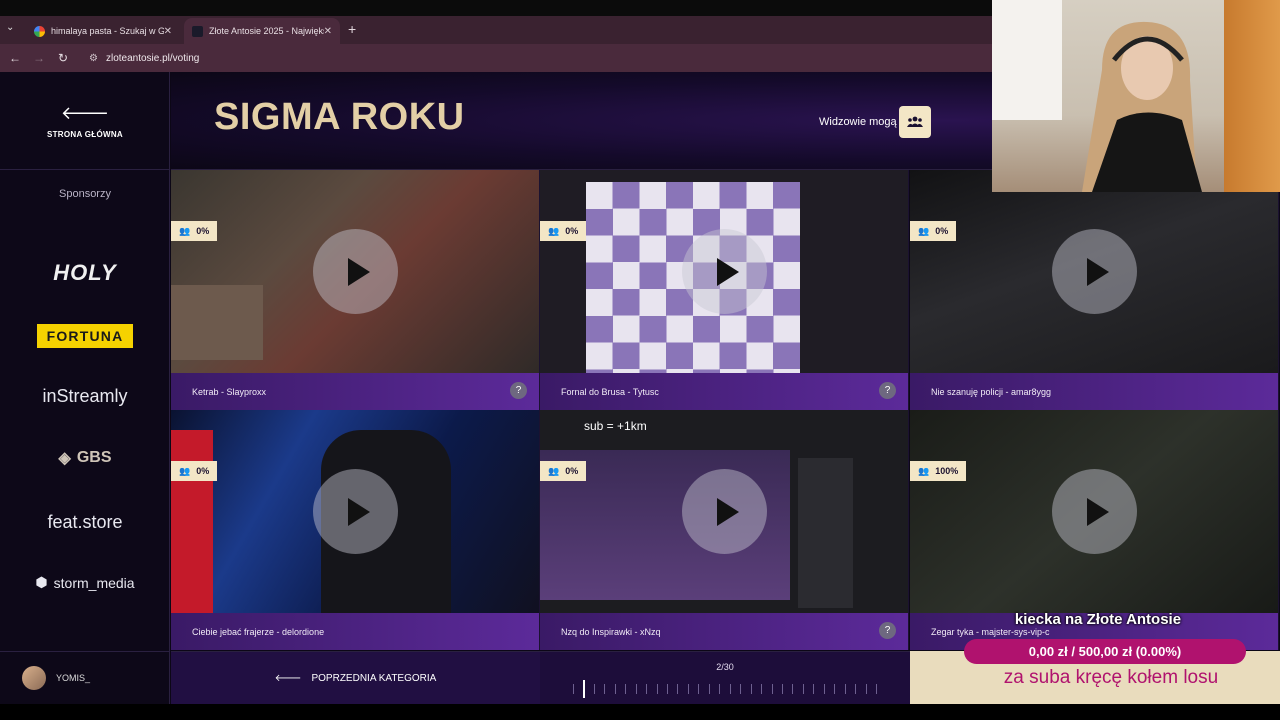 Image resolution: width=1280 pixels, height=720 pixels. Describe the element at coordinates (355, 631) in the screenshot. I see `nominee-title-bar: Ciebie jebać frajerze - delordione` at that location.